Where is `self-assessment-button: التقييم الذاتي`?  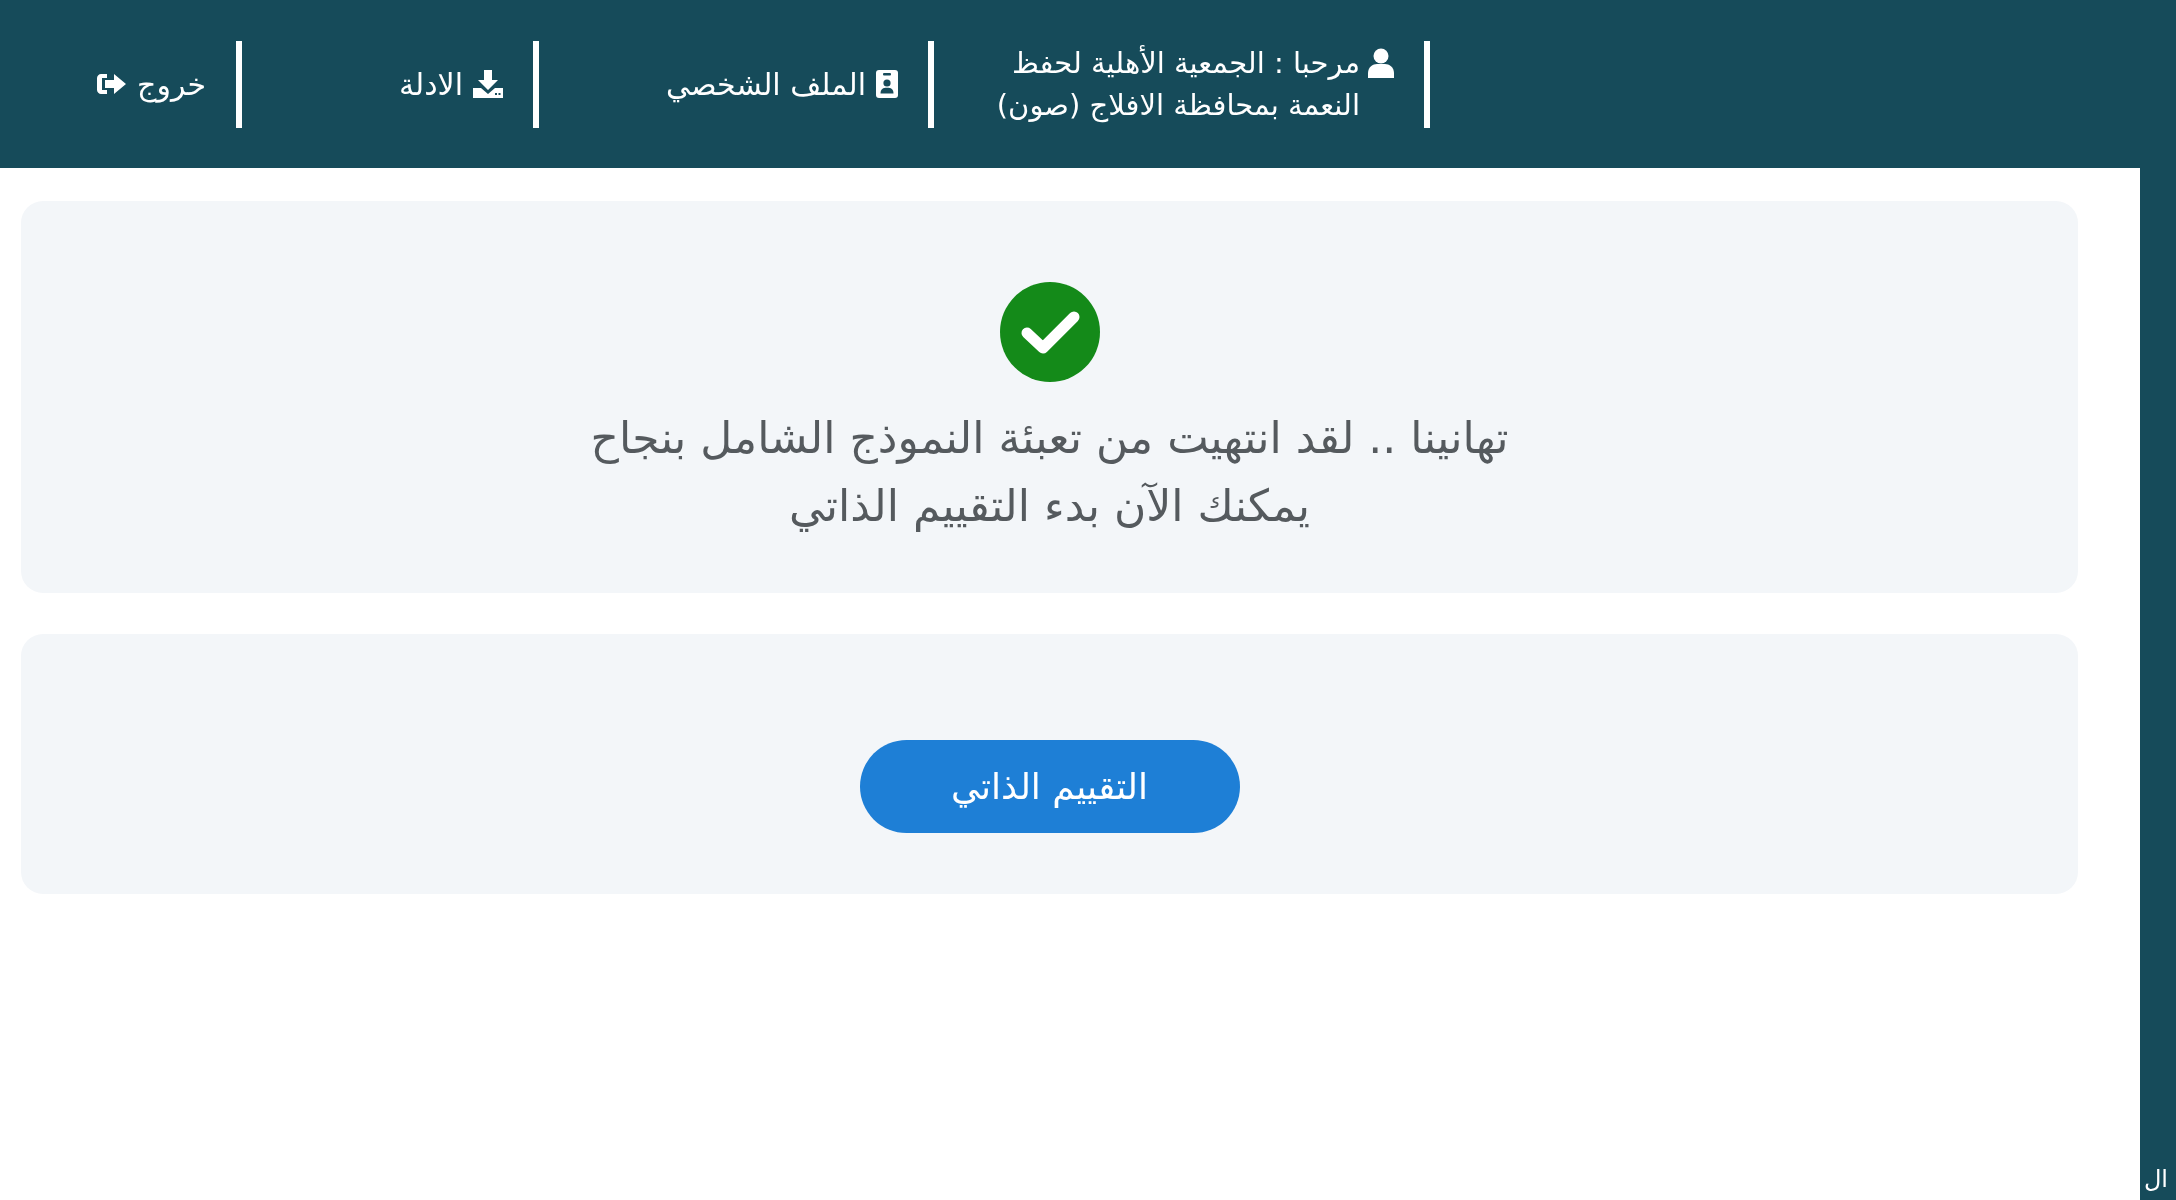
self-assessment-button: التقييم الذاتي is located at coordinates (1049, 786).